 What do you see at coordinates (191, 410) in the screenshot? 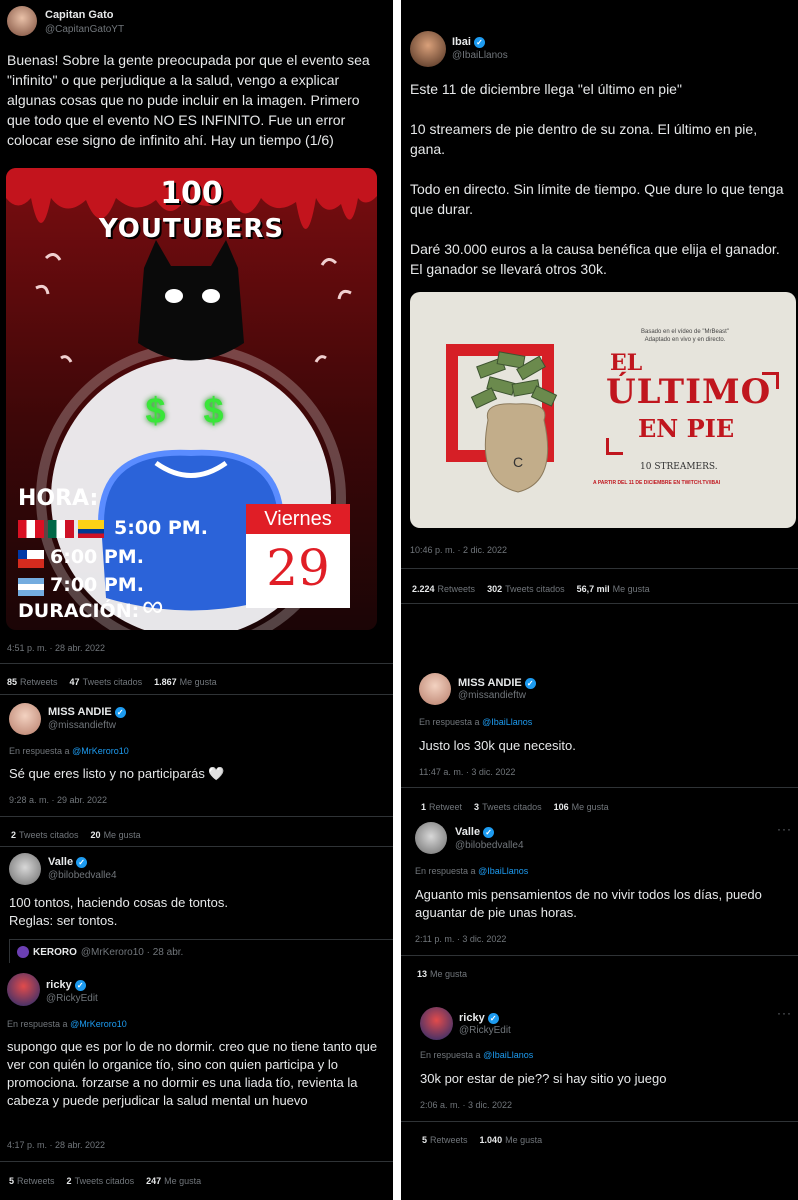
I see `poster-dollar-eyes: $ $` at bounding box center [191, 410].